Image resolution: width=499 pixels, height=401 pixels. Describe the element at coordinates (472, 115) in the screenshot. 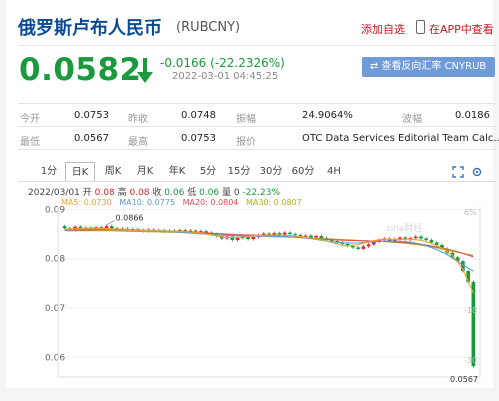

I see `wave-value: 0.0186` at that location.